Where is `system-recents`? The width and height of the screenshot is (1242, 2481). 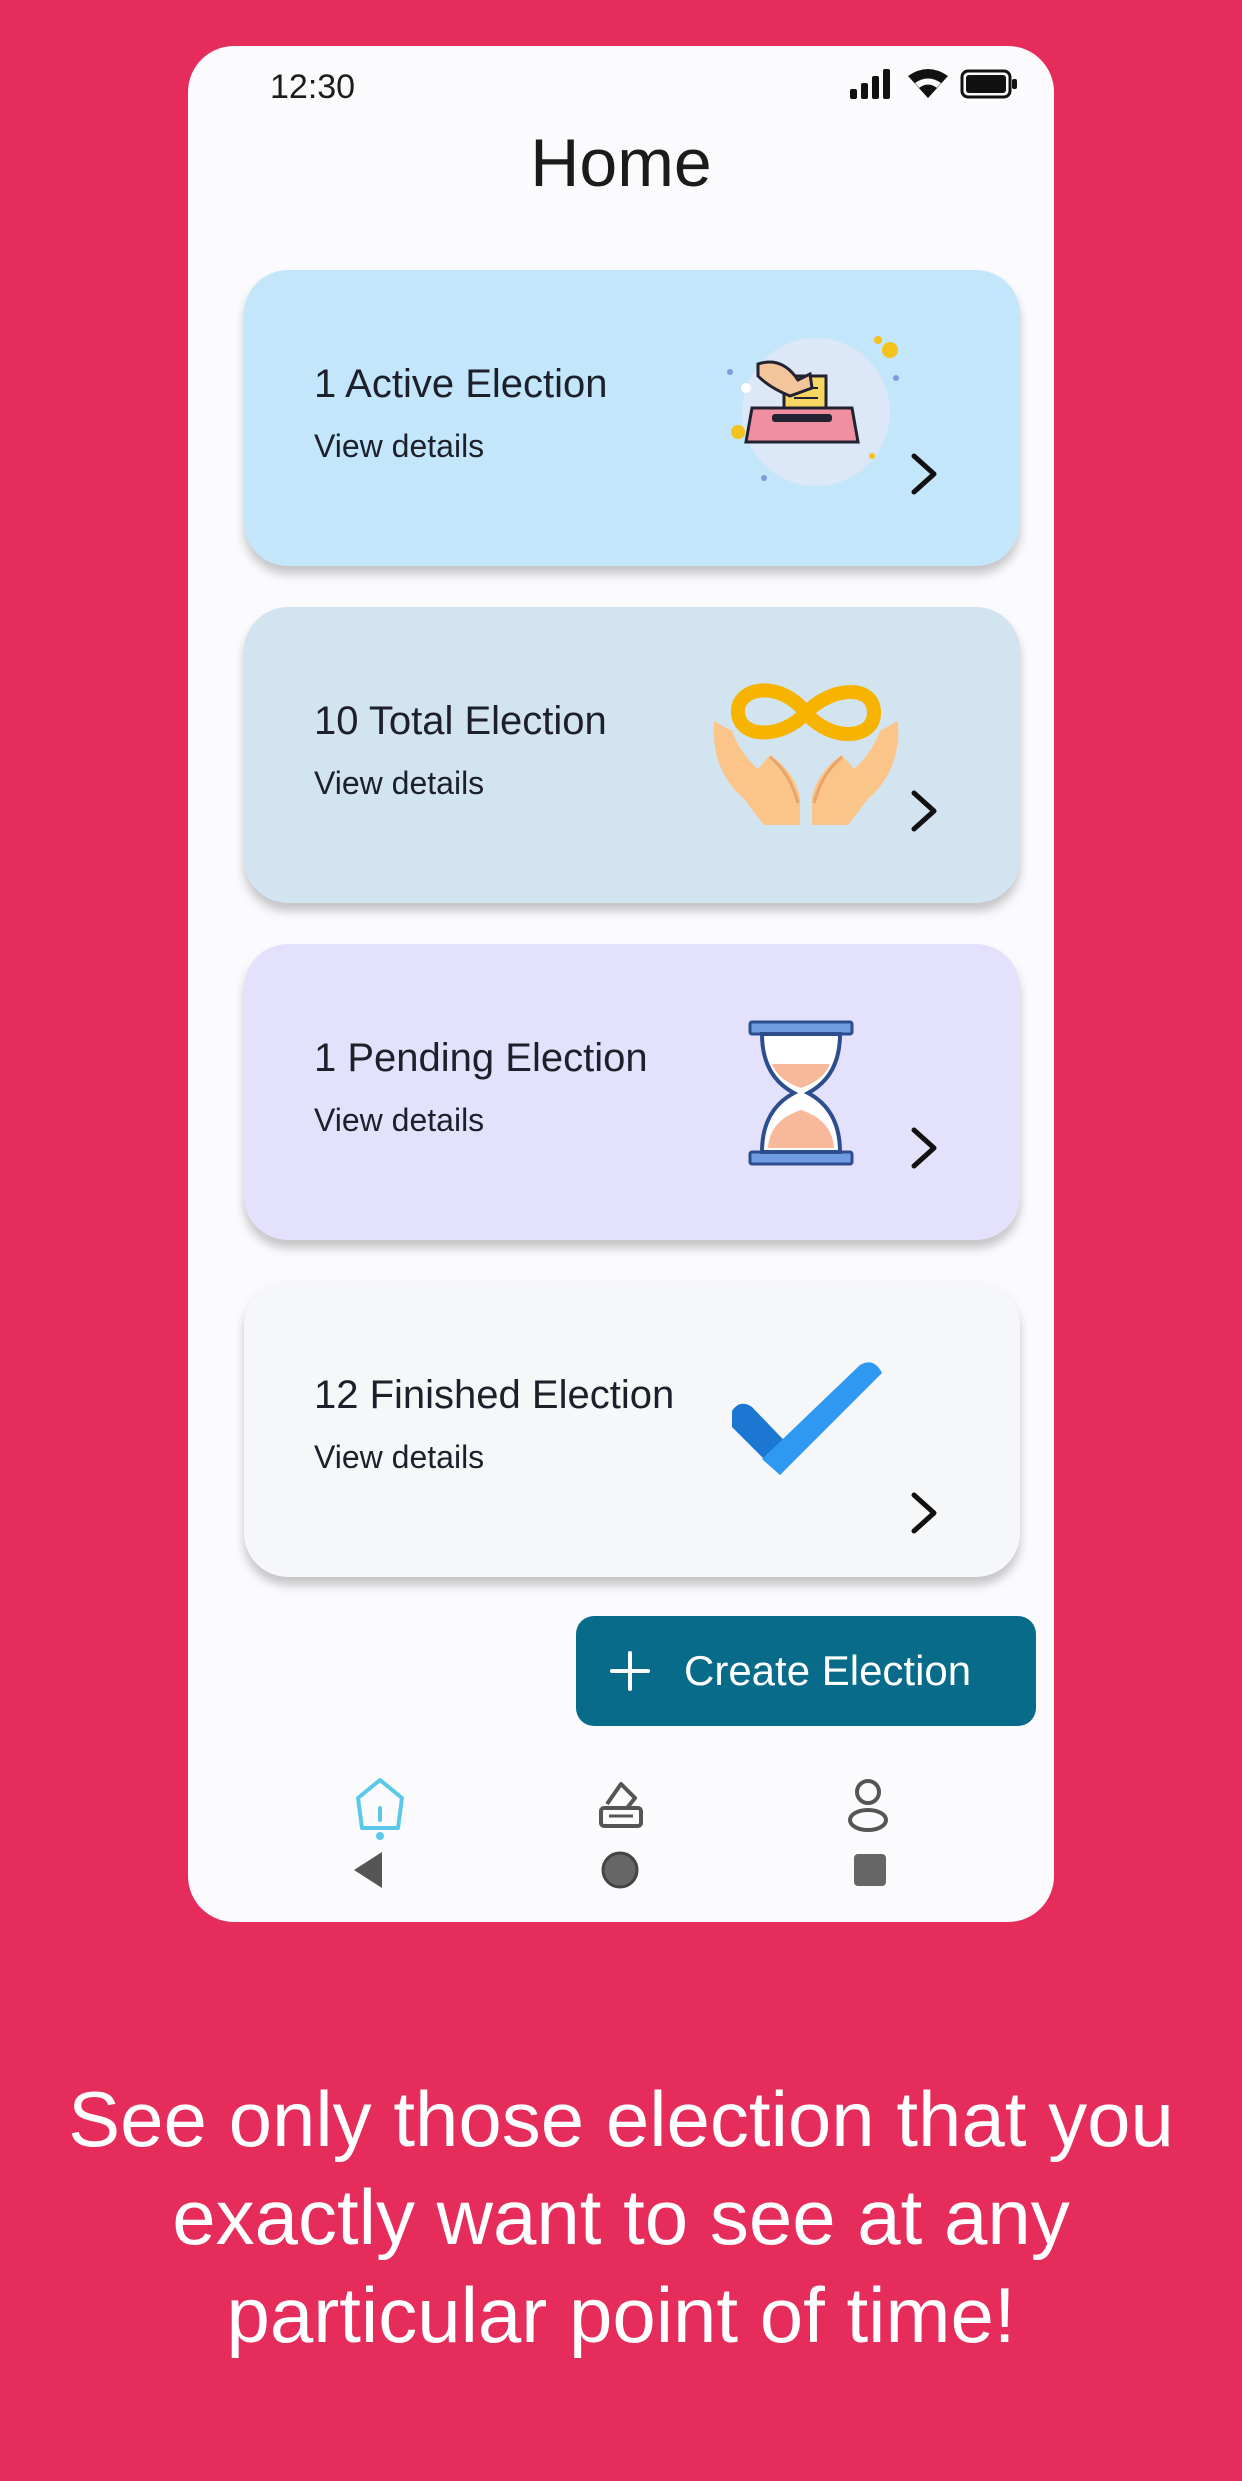
system-recents is located at coordinates (870, 1872).